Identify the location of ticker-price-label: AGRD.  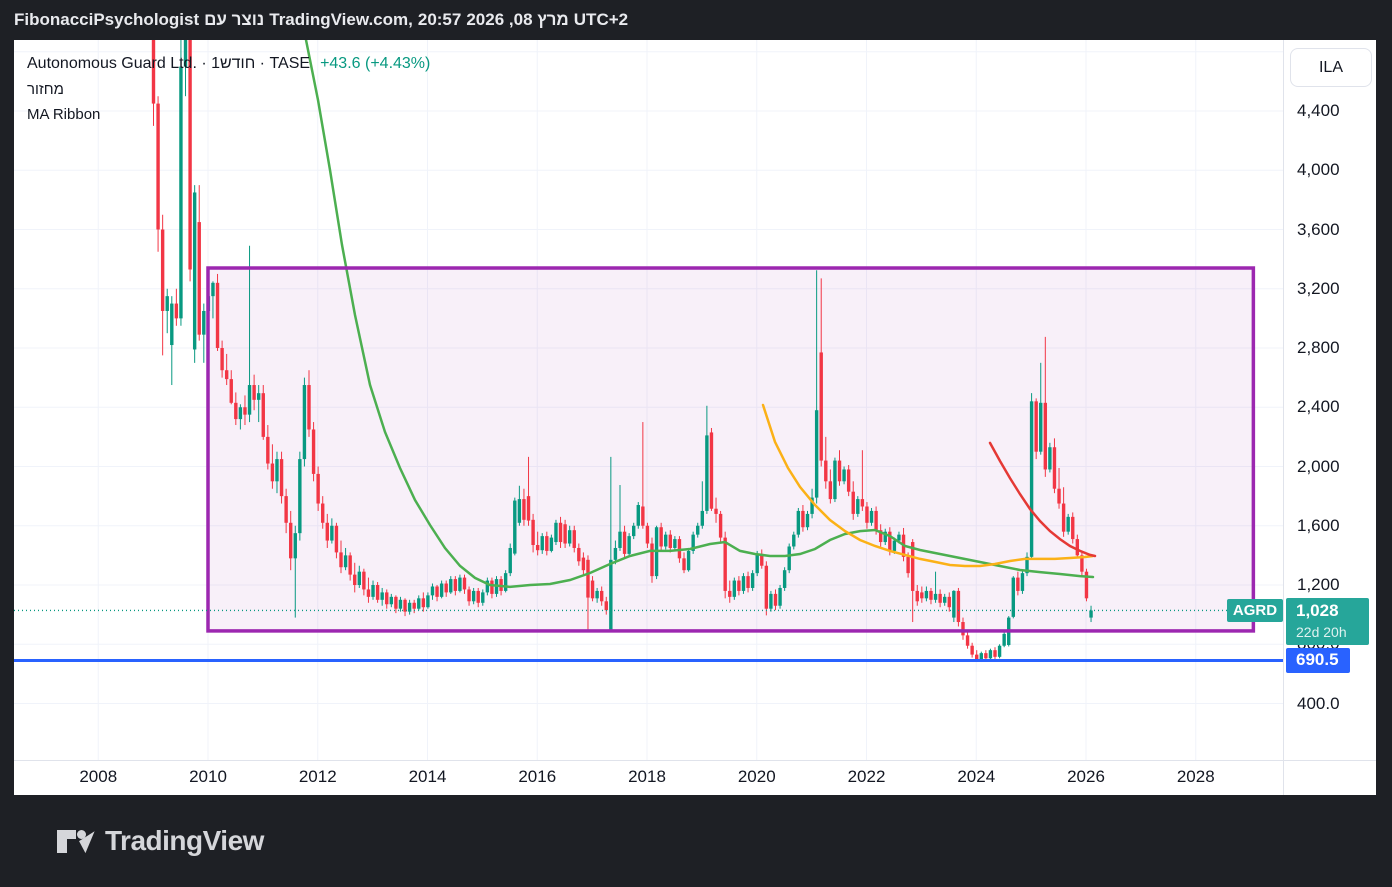
(1255, 610).